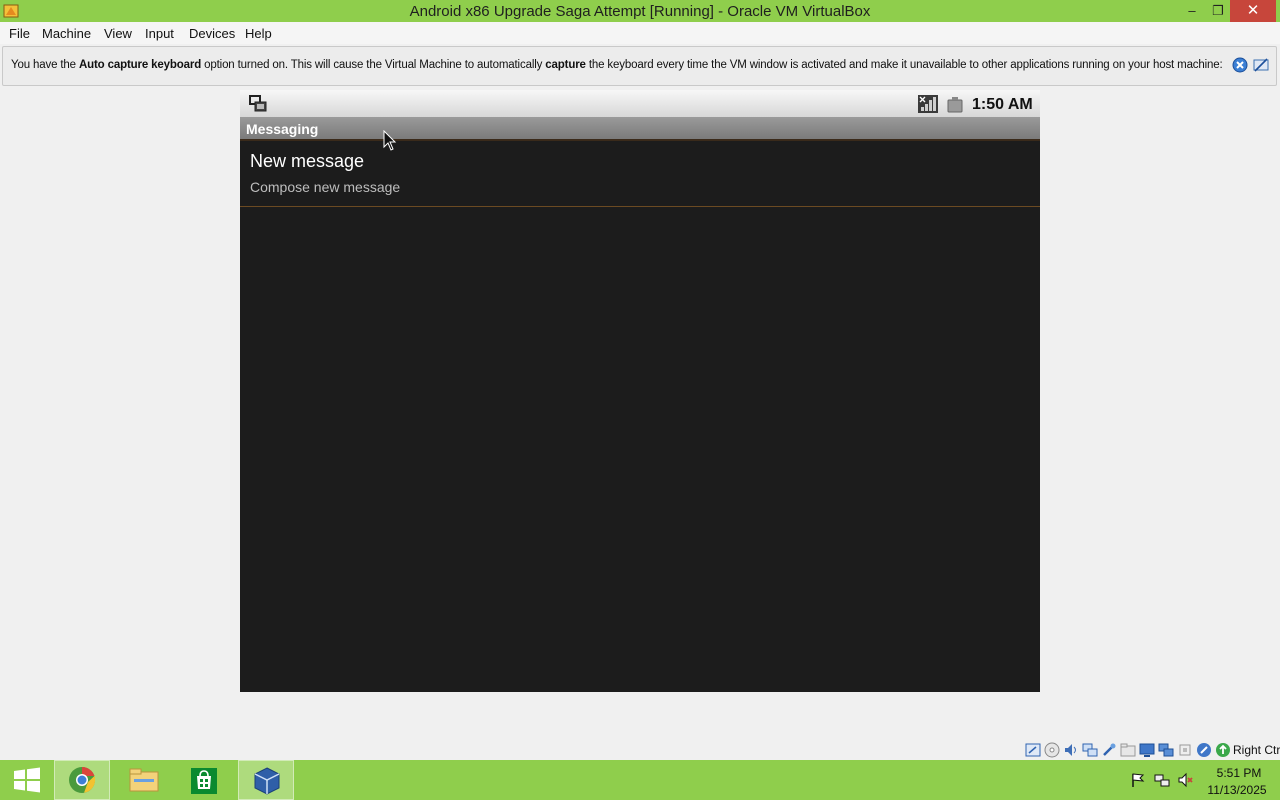 This screenshot has width=1280, height=800. I want to click on host-key-label: Right Ctrl, so click(1256, 750).